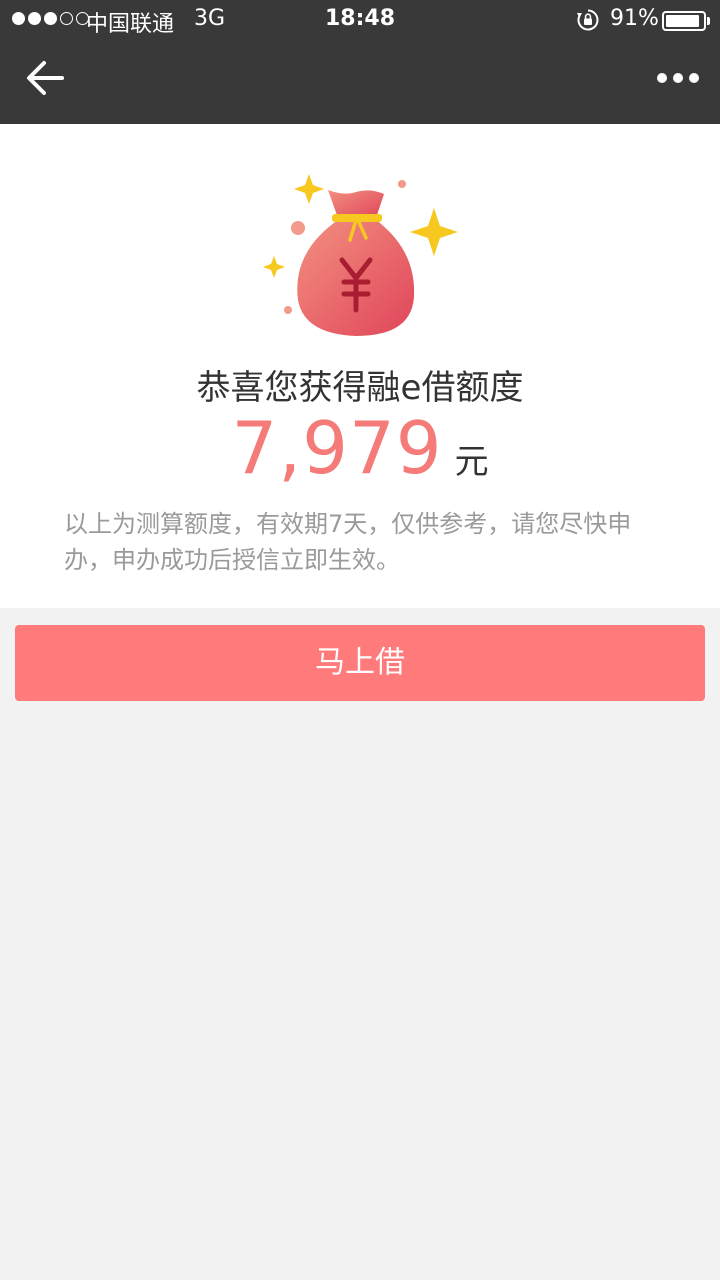 This screenshot has height=1280, width=720. What do you see at coordinates (634, 18) in the screenshot?
I see `battery-percent: 91%` at bounding box center [634, 18].